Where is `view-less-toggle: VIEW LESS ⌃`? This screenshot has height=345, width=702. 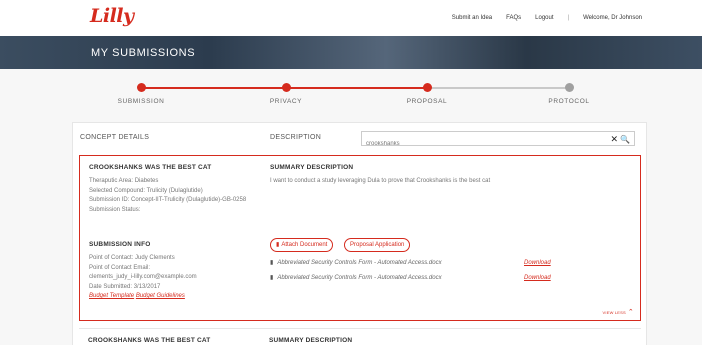 view-less-toggle: VIEW LESS ⌃ is located at coordinates (618, 312).